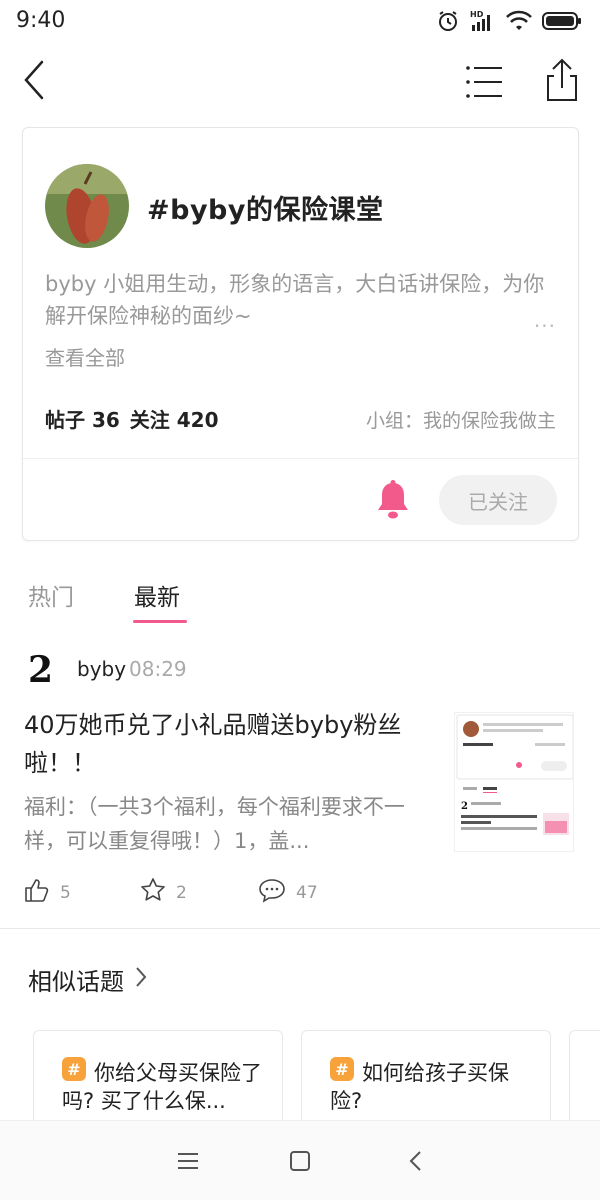 Image resolution: width=600 pixels, height=1200 pixels. What do you see at coordinates (36, 80) in the screenshot?
I see `back-button` at bounding box center [36, 80].